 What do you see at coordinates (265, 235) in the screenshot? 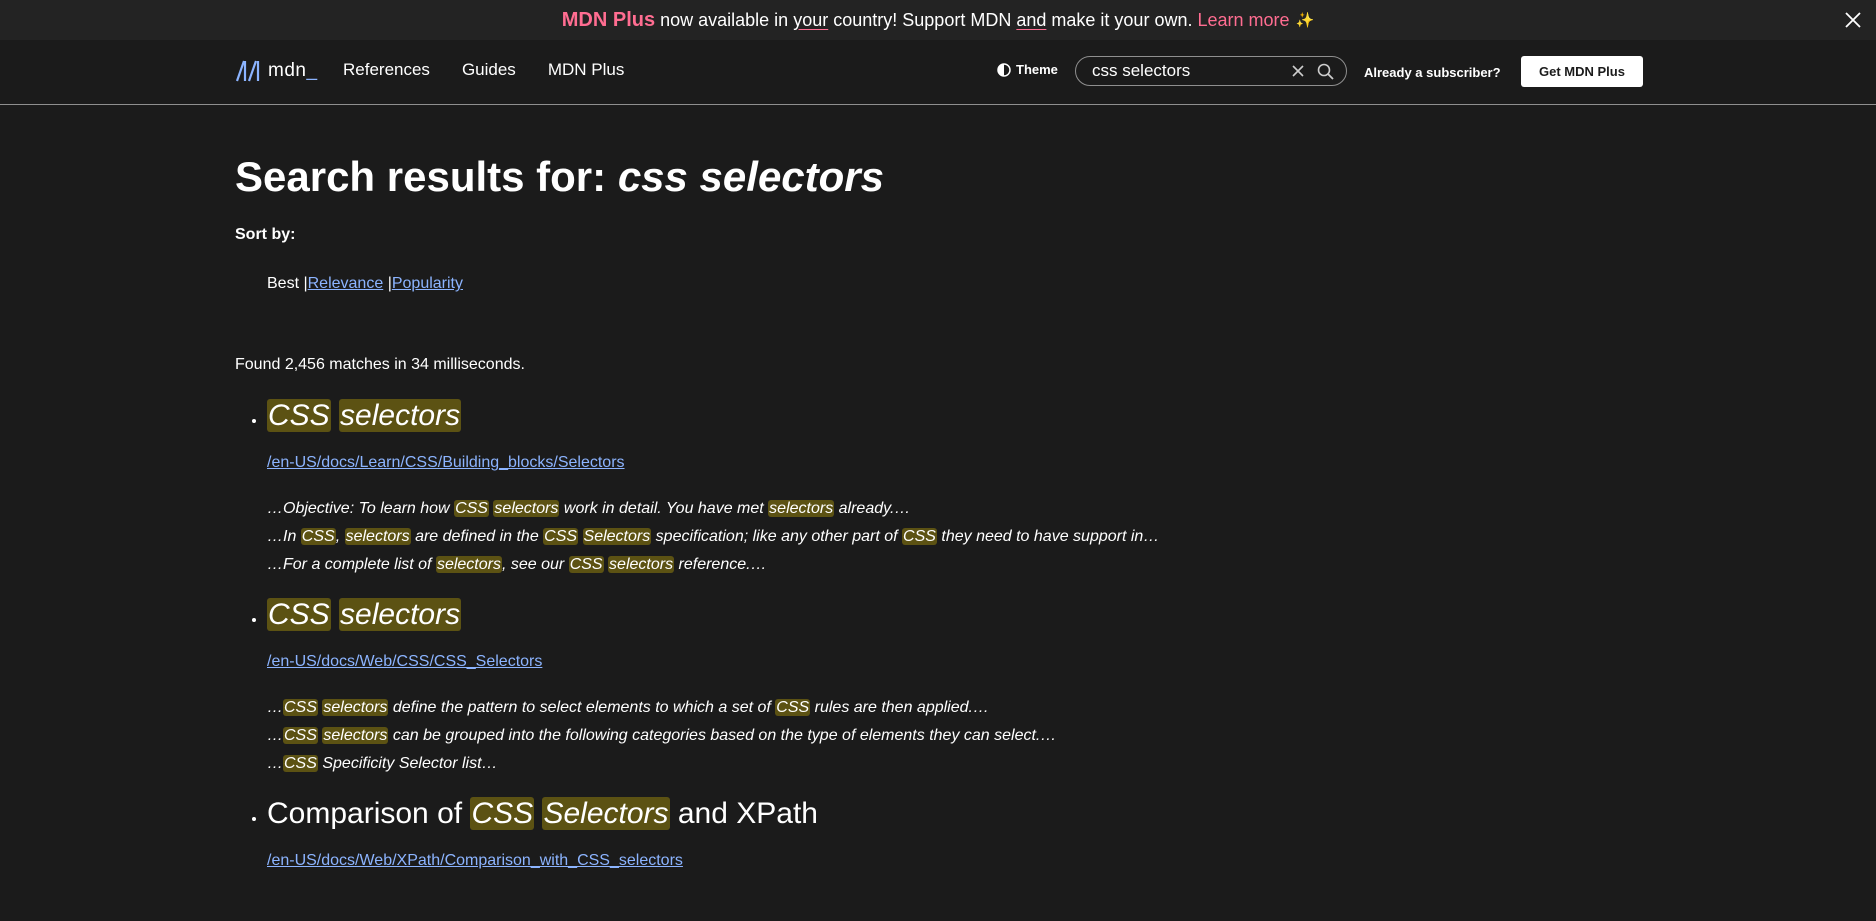
I see `sort-label: Sort by:` at bounding box center [265, 235].